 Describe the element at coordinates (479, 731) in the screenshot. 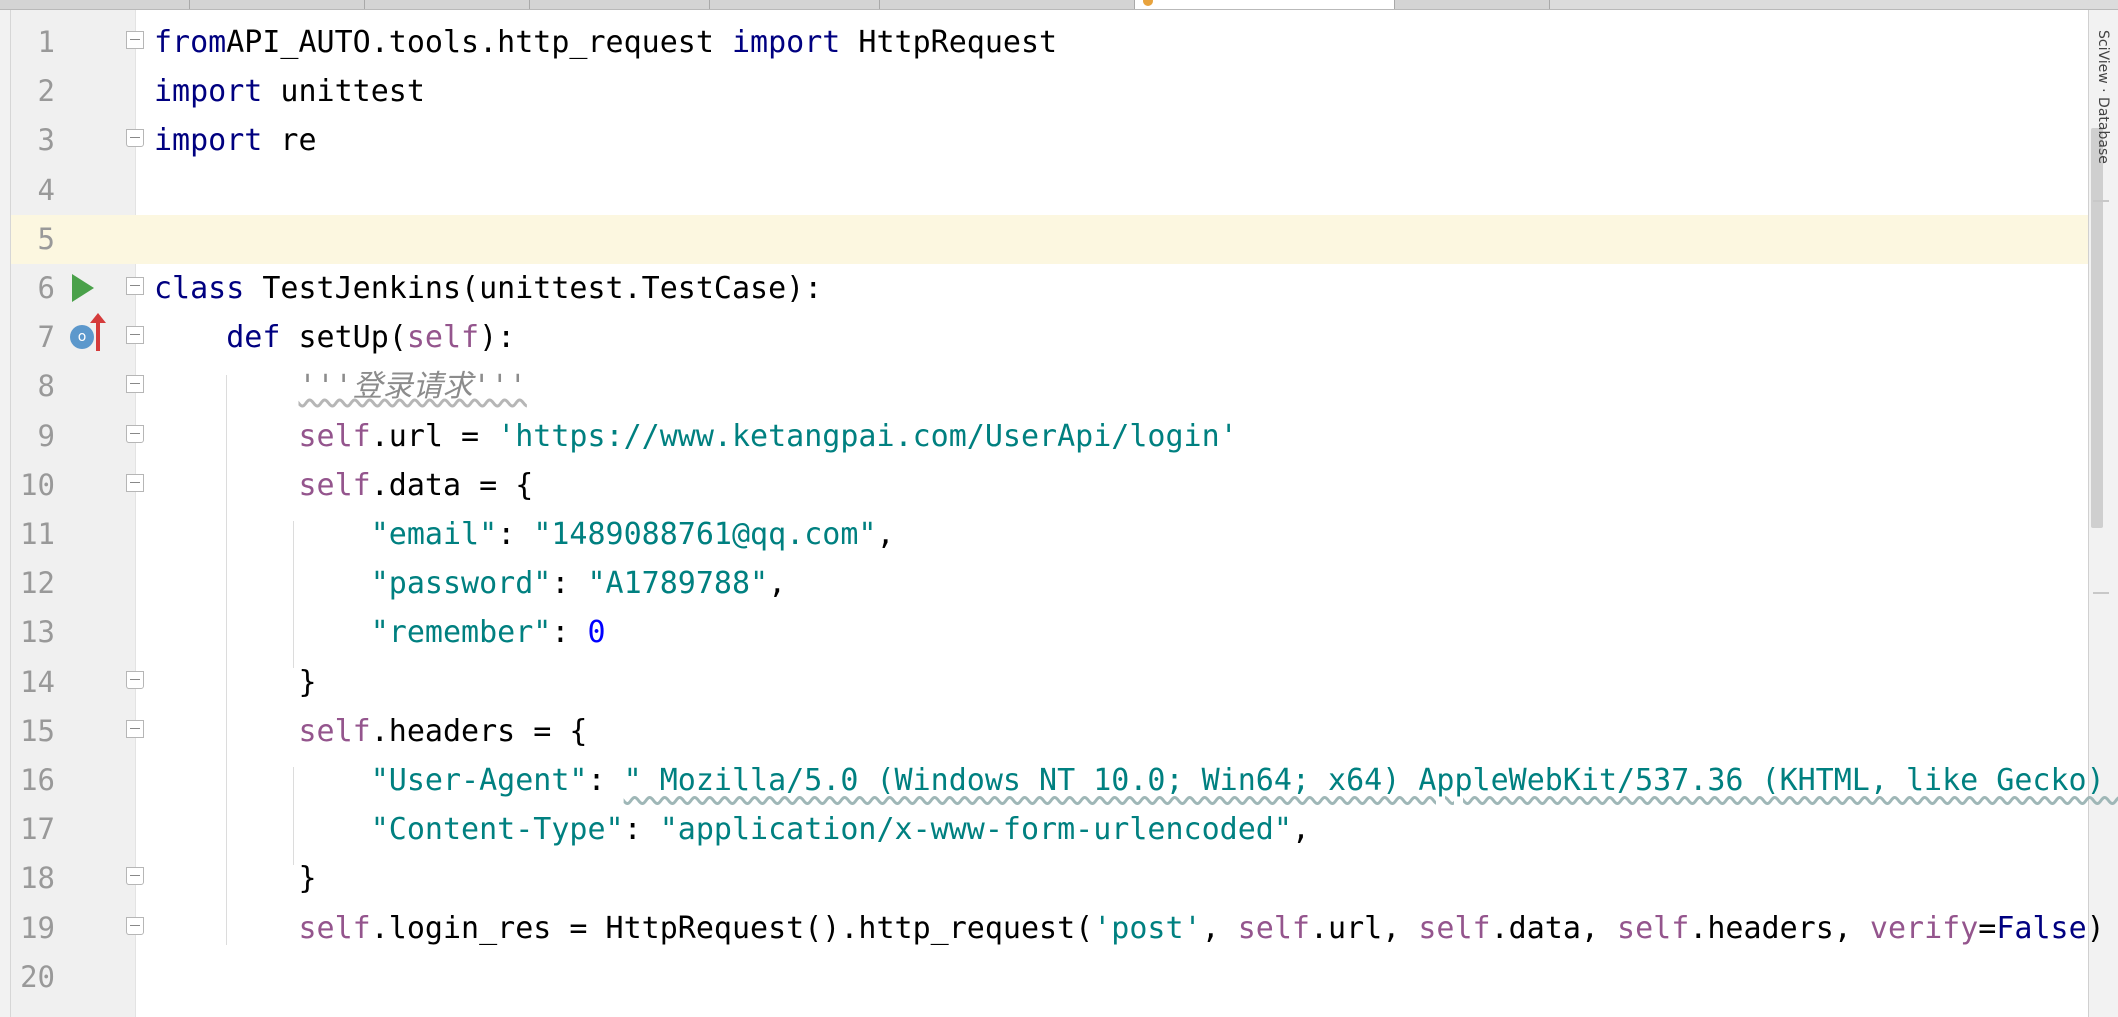

I see `code-token: .headers = {` at that location.